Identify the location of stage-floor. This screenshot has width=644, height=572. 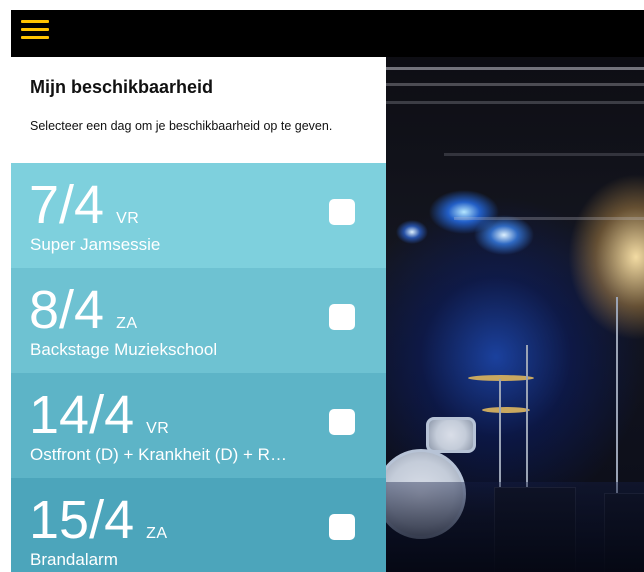
(515, 527).